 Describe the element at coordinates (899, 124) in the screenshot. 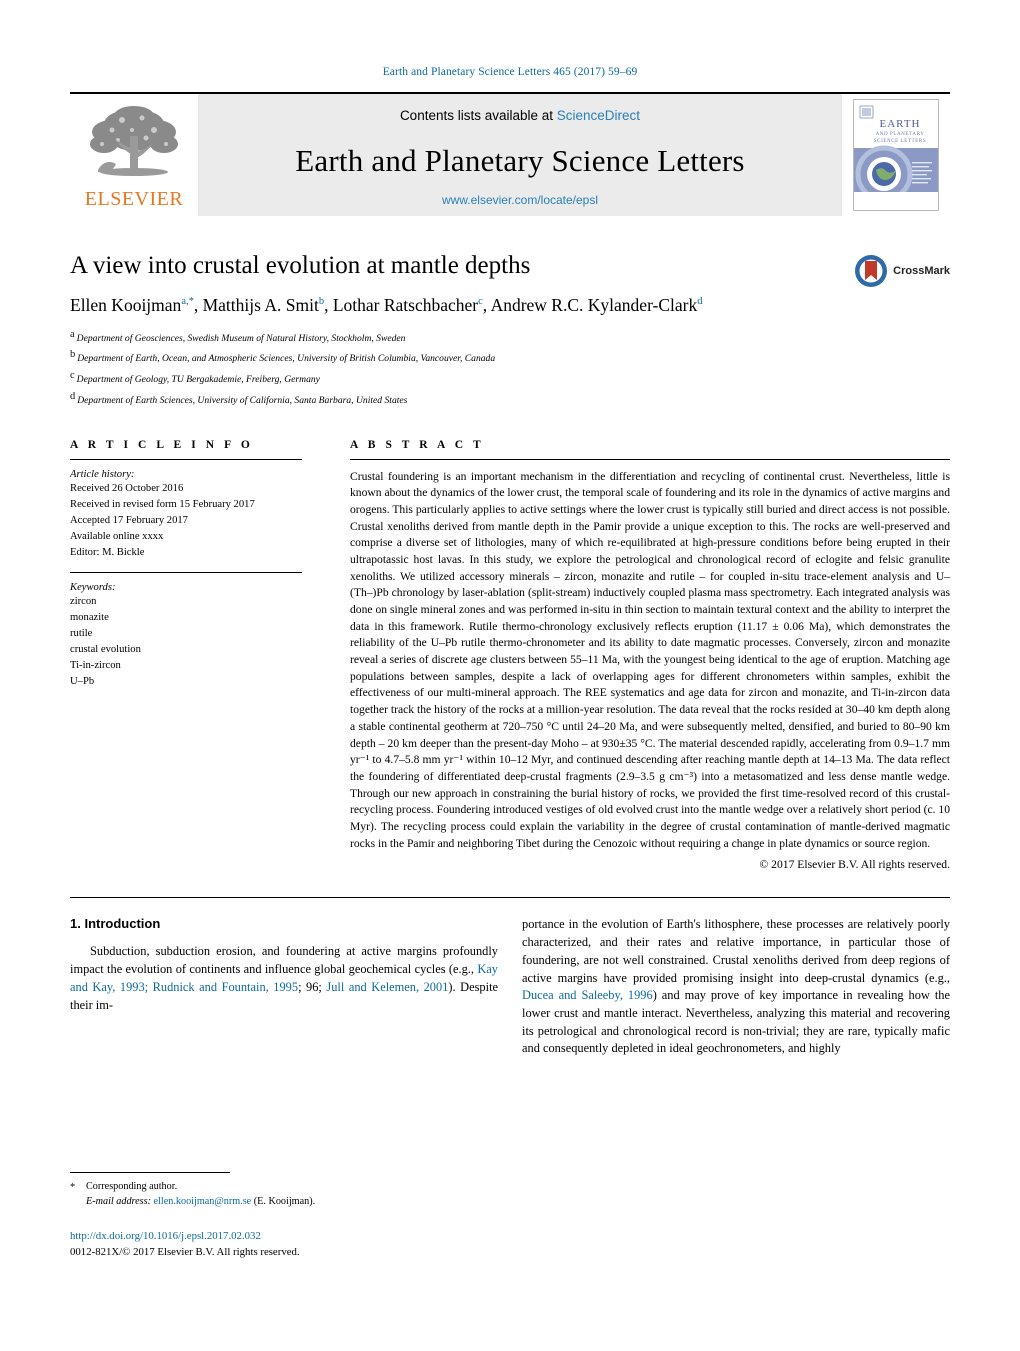

I see `svg-text: EARTH` at that location.